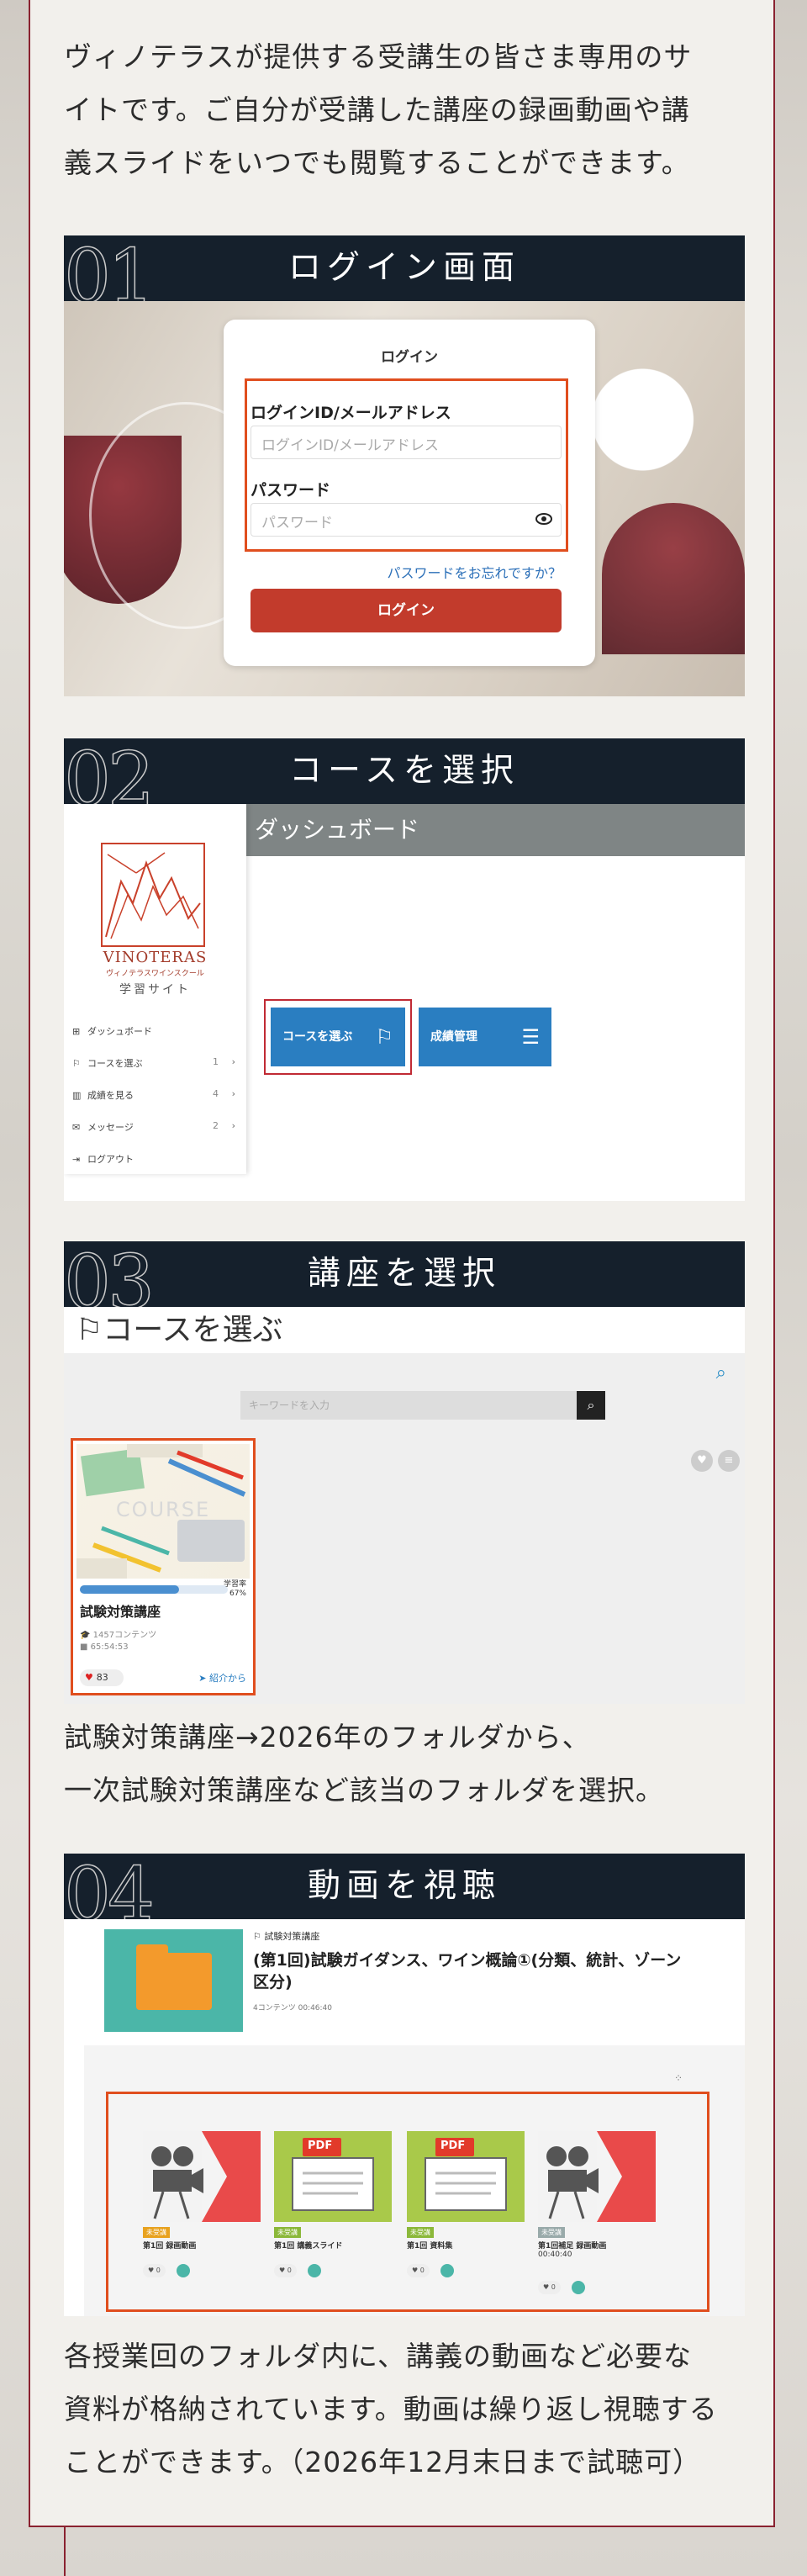 The image size is (807, 2576). What do you see at coordinates (216, 1125) in the screenshot?
I see `count-badge: 2` at bounding box center [216, 1125].